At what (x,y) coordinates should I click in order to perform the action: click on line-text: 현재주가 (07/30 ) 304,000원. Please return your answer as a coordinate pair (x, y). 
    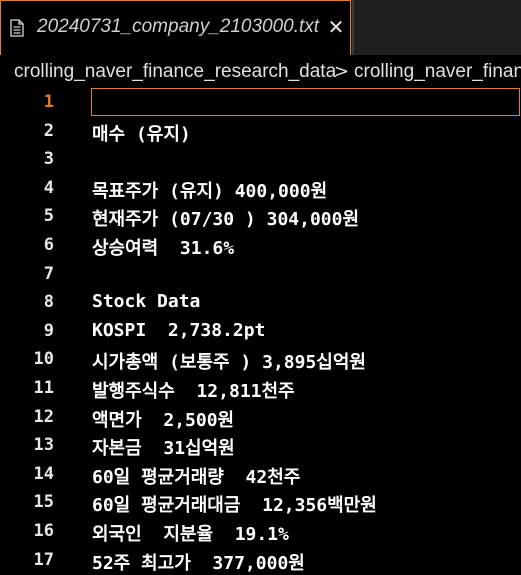
    Looking at the image, I should click on (225, 218).